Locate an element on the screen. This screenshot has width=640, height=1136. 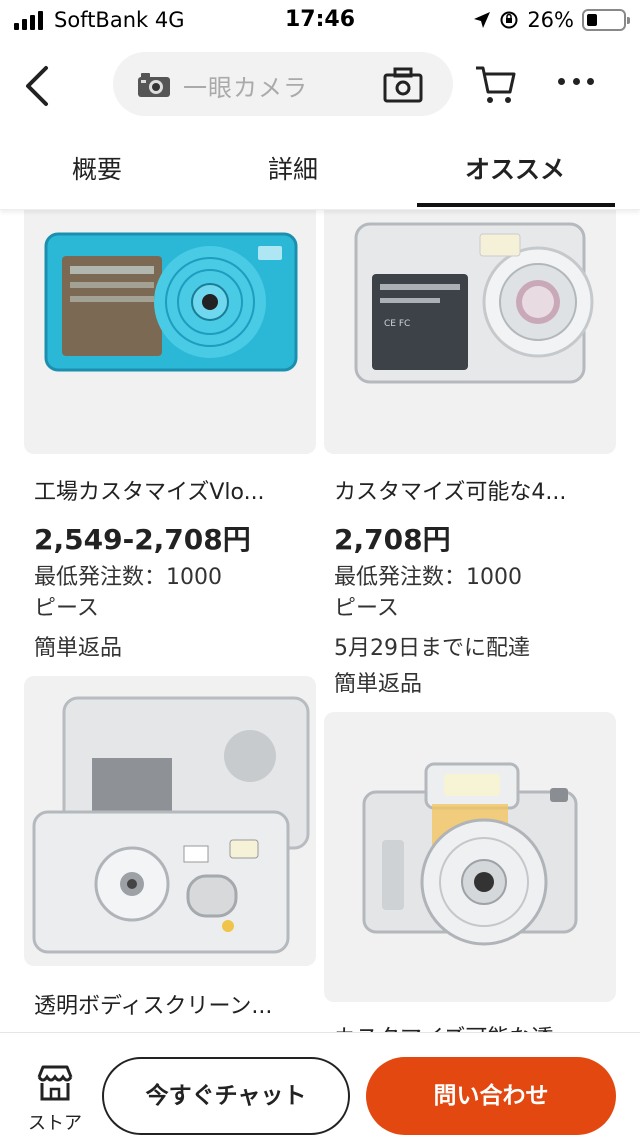
store-icon is located at coordinates (55, 1083).